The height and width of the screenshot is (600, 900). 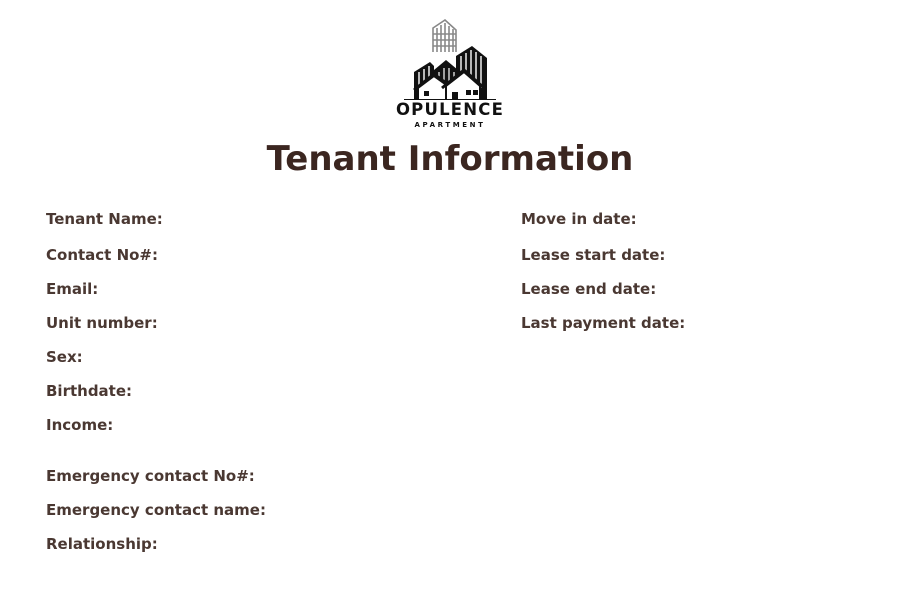 What do you see at coordinates (579, 219) in the screenshot?
I see `field-label-move-in-date: Move in date:` at bounding box center [579, 219].